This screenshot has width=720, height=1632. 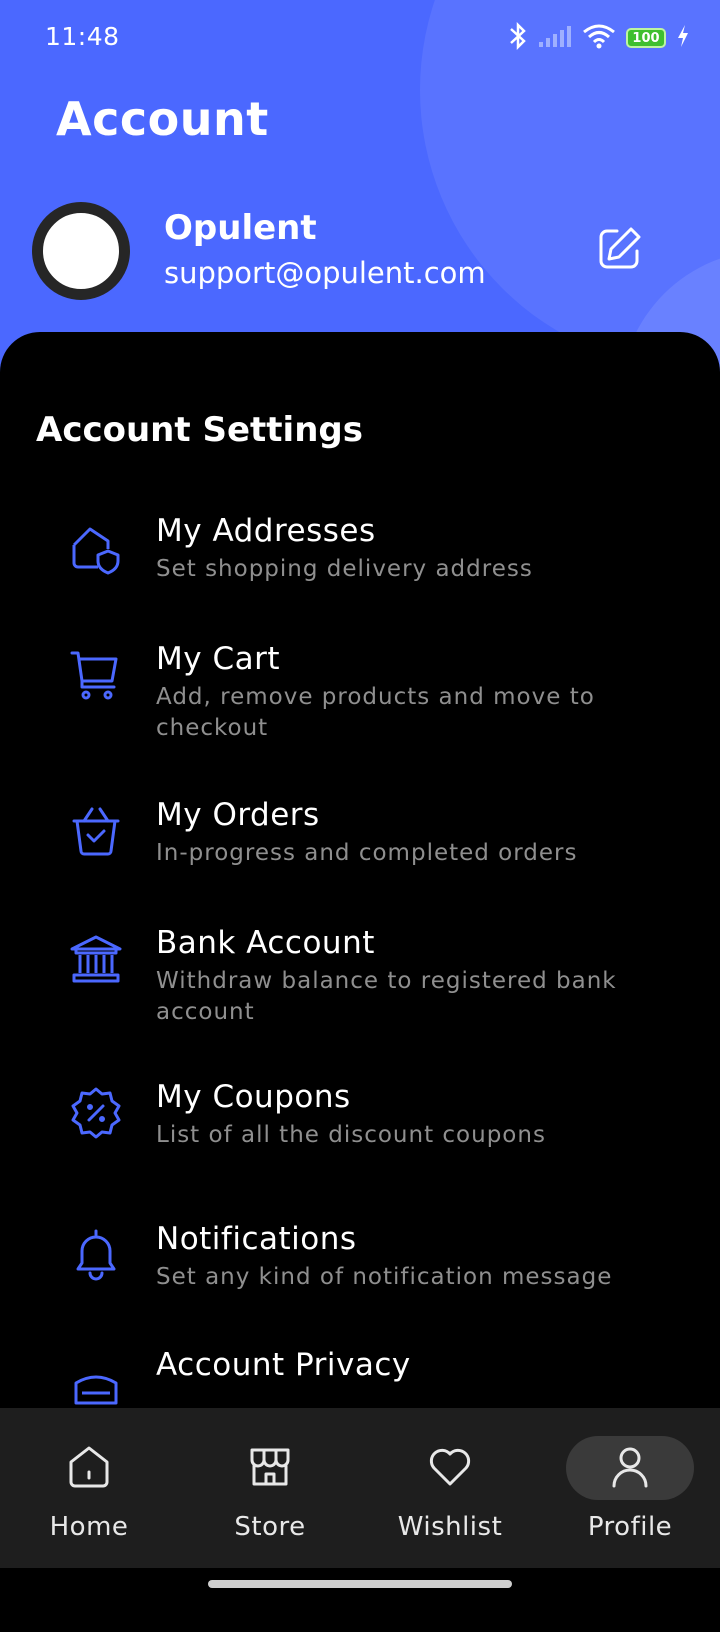 What do you see at coordinates (384, 1277) in the screenshot?
I see `menu-subtitle: Set any kind of notification message` at bounding box center [384, 1277].